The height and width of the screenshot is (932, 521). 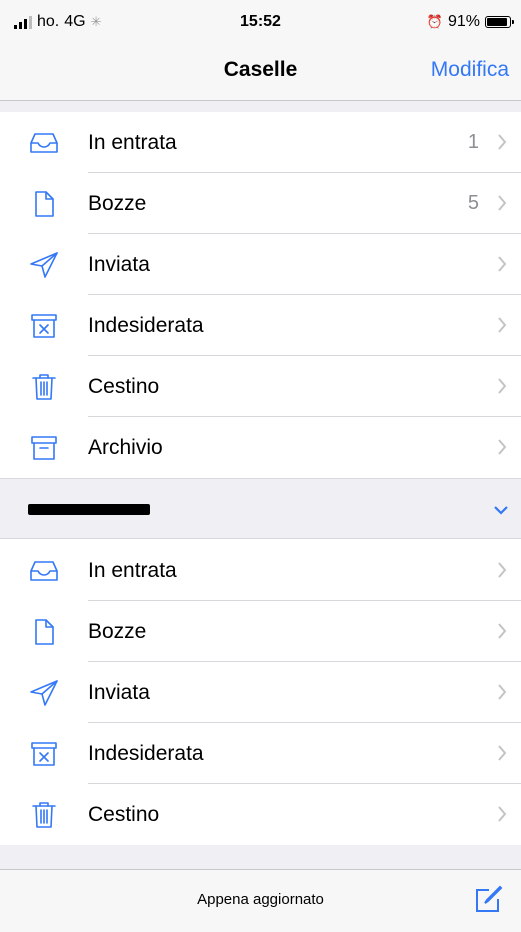 I want to click on update-status: Appena aggiornato, so click(x=260, y=899).